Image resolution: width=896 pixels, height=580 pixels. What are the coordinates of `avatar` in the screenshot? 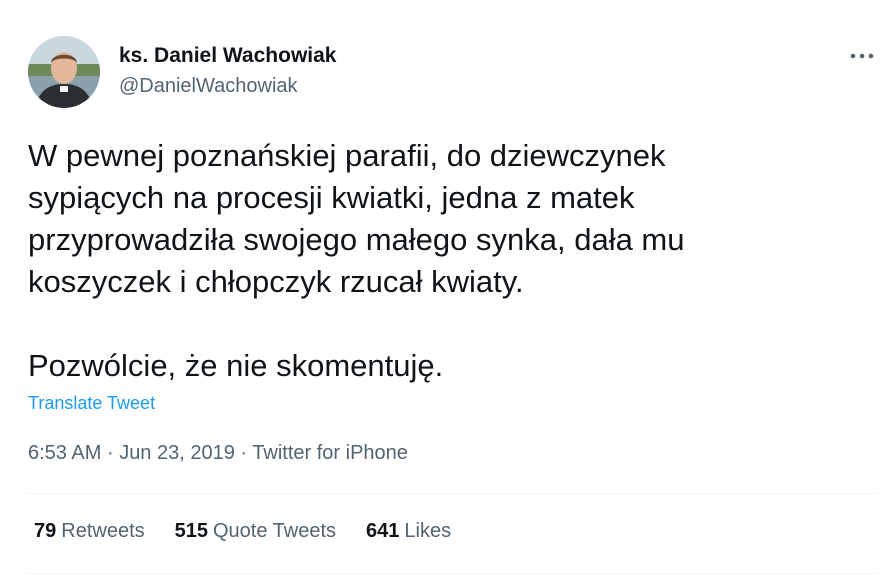 It's located at (64, 72).